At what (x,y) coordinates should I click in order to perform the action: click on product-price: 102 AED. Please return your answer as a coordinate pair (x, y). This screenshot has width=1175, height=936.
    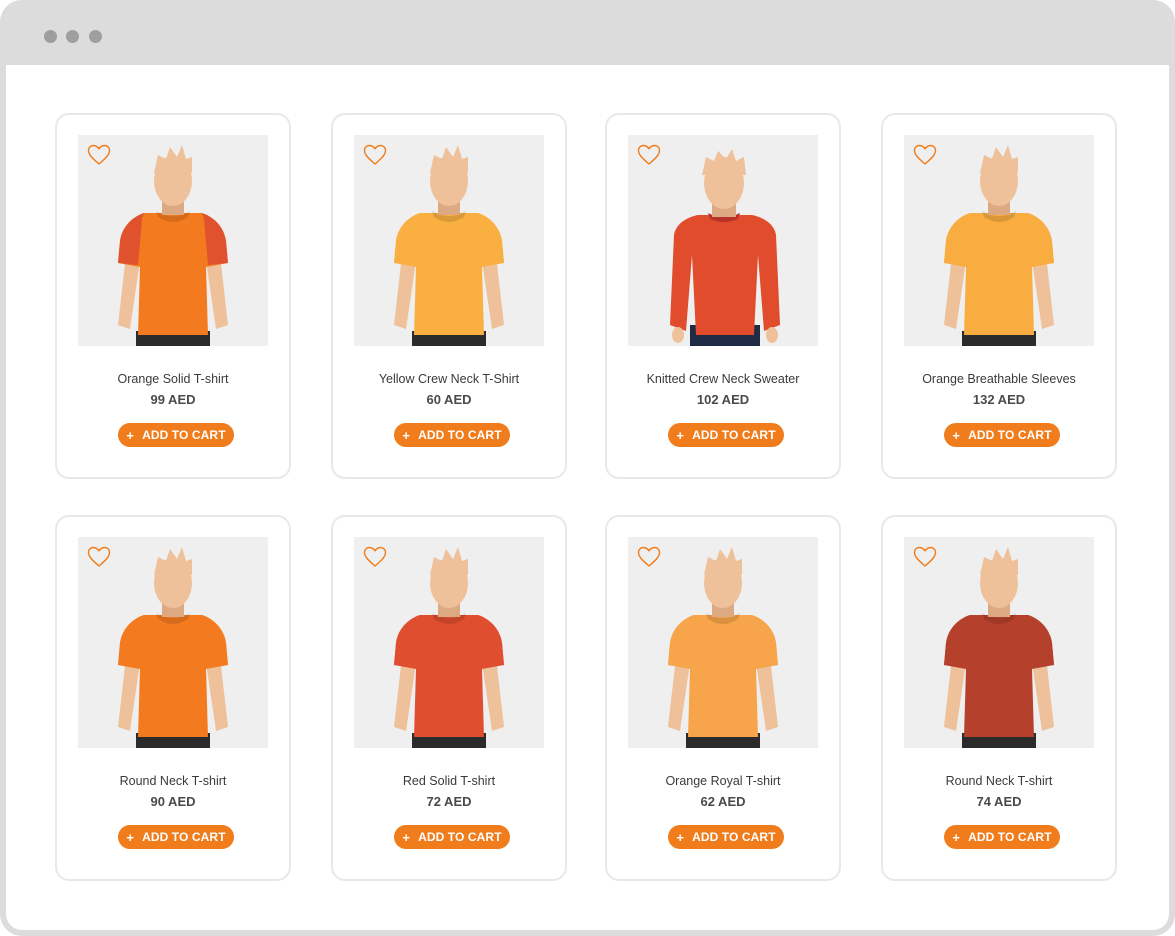
    Looking at the image, I should click on (723, 399).